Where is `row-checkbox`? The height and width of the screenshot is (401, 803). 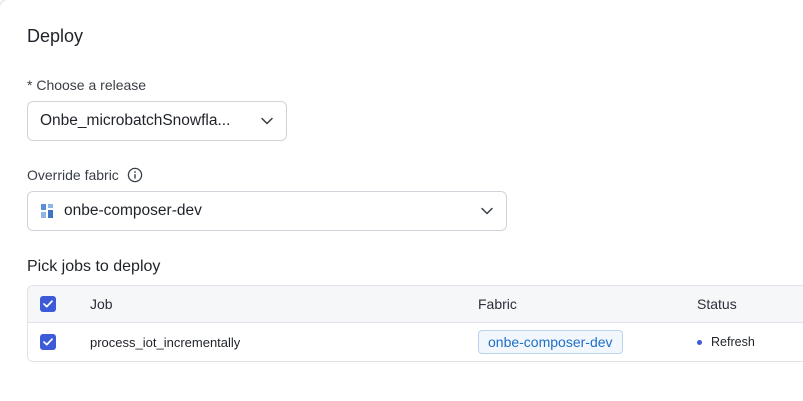 row-checkbox is located at coordinates (48, 342).